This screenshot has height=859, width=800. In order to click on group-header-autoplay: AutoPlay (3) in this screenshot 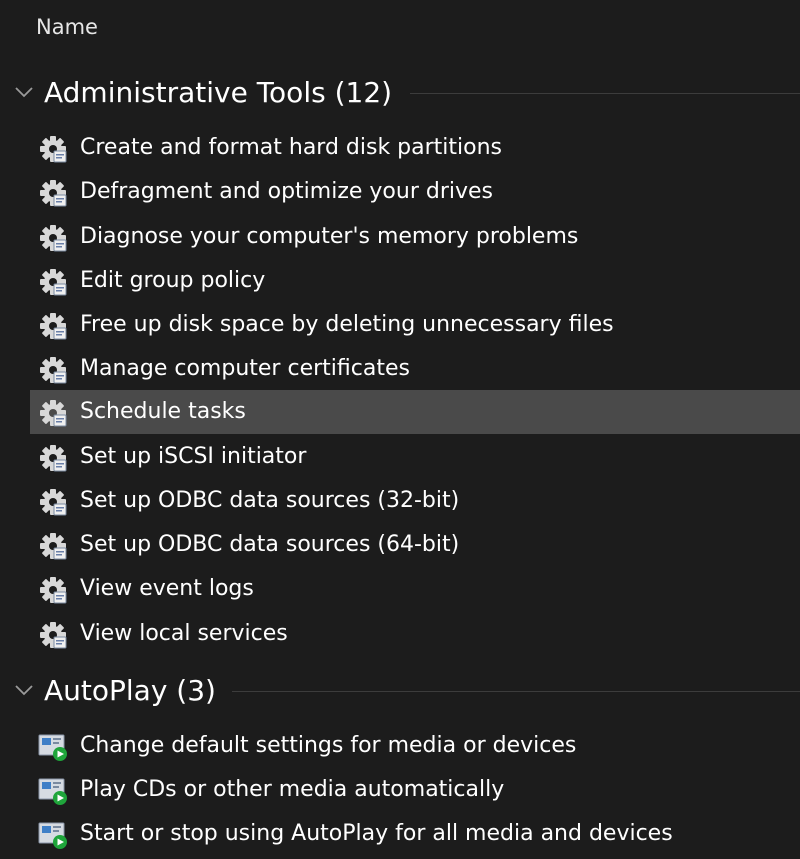, I will do `click(400, 691)`.